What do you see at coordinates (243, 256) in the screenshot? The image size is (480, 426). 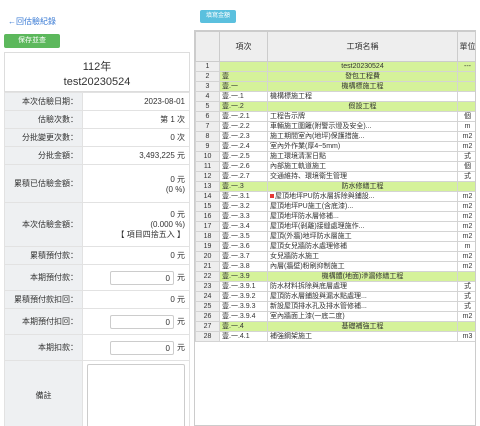 I see `item-code: 壹.一.3.7` at bounding box center [243, 256].